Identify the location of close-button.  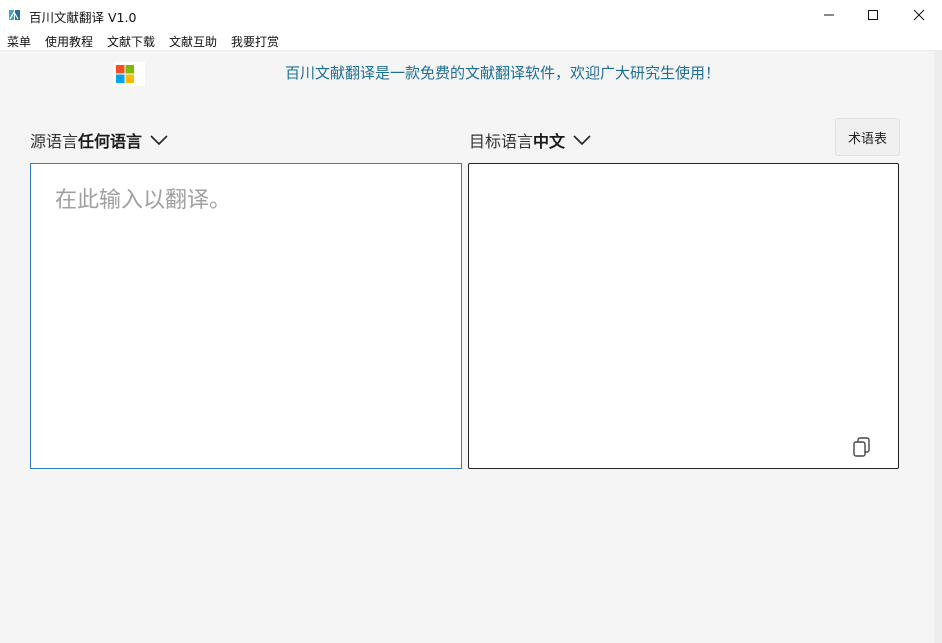
(919, 15).